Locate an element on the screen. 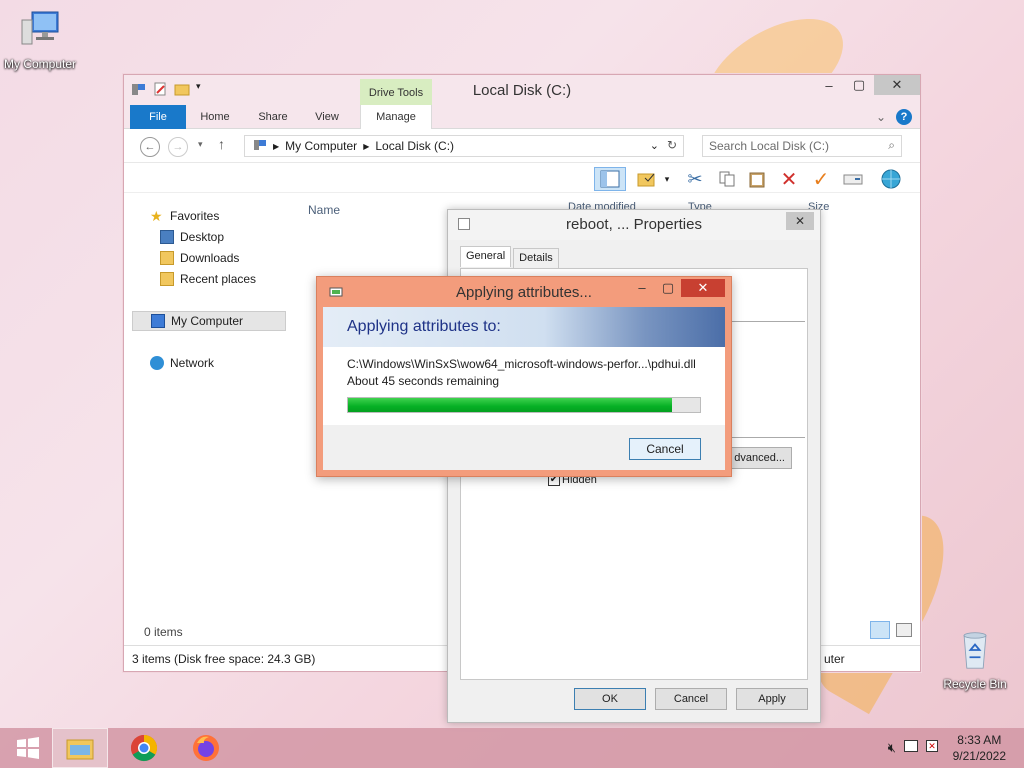  folder-options-dropdown: ▾ is located at coordinates (667, 179).